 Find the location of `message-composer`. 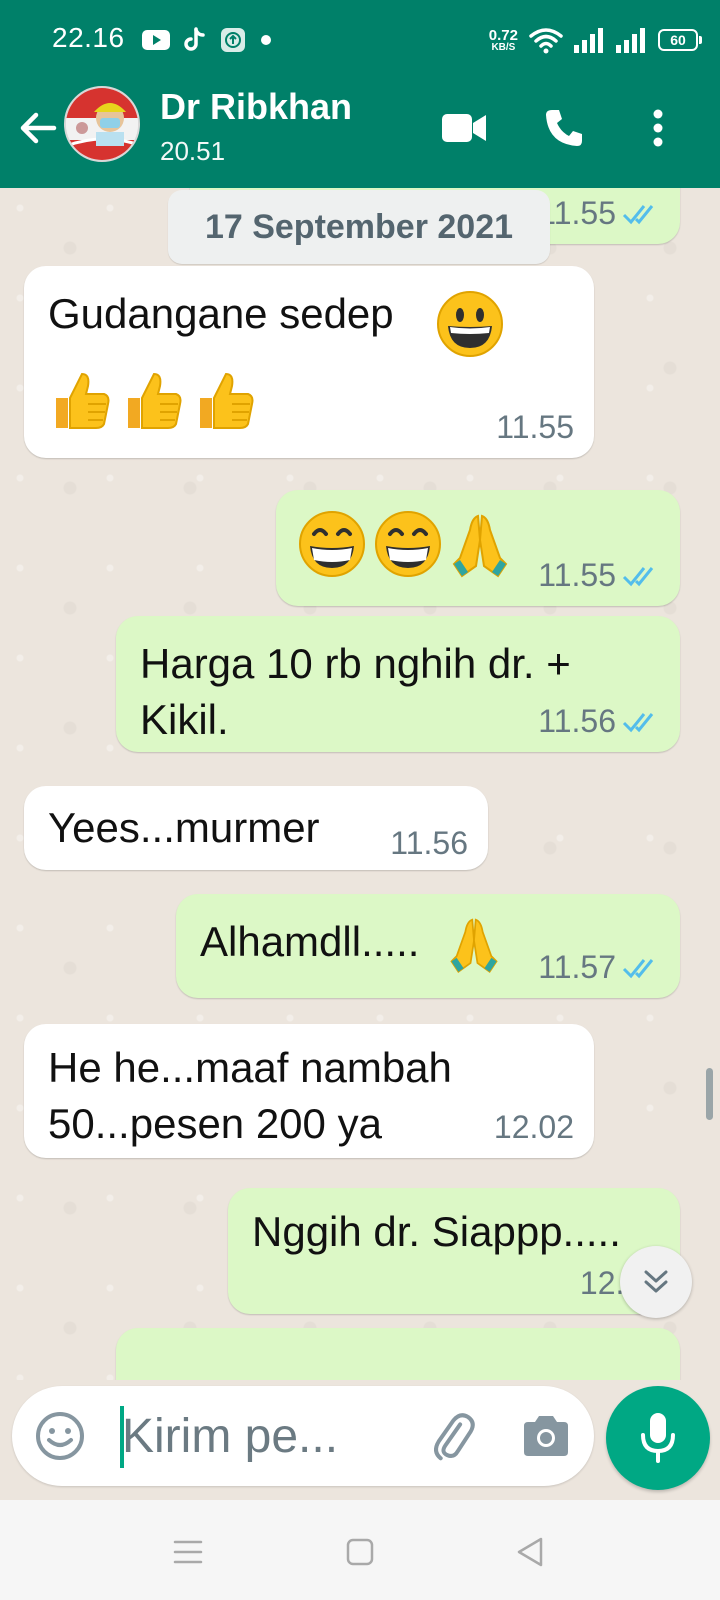

message-composer is located at coordinates (303, 1436).